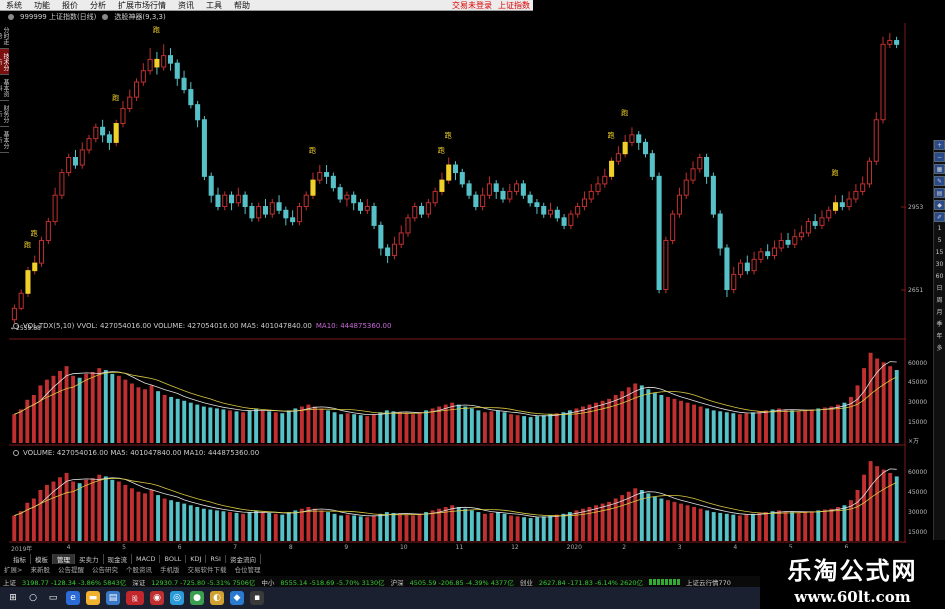 The width and height of the screenshot is (945, 609). Describe the element at coordinates (196, 559) in the screenshot. I see `tab-kdj: KDJ` at that location.